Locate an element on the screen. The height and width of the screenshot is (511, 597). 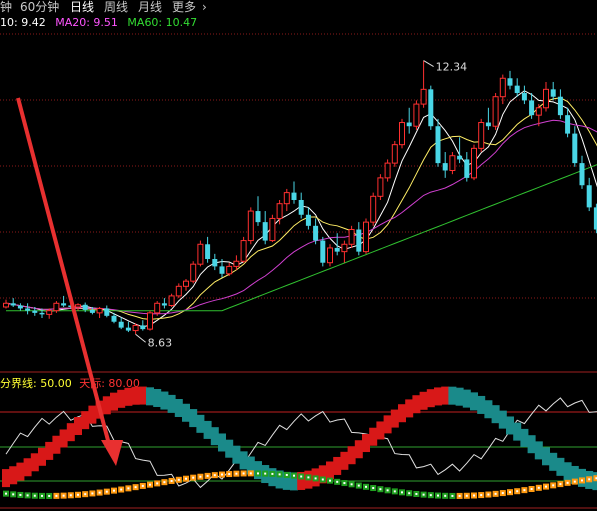
red-arrow-shaft is located at coordinates (64, 273).